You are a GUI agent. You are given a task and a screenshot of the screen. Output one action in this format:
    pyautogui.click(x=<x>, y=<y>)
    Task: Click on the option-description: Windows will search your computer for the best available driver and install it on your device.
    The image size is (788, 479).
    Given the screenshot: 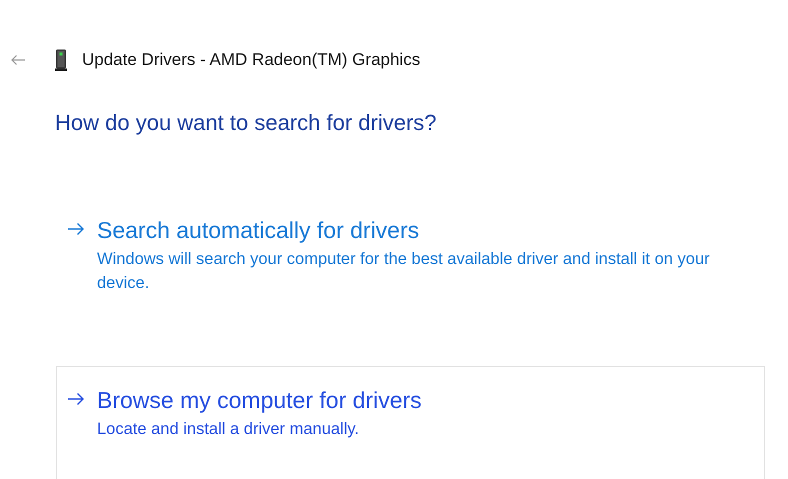 What is the action you would take?
    pyautogui.click(x=404, y=271)
    